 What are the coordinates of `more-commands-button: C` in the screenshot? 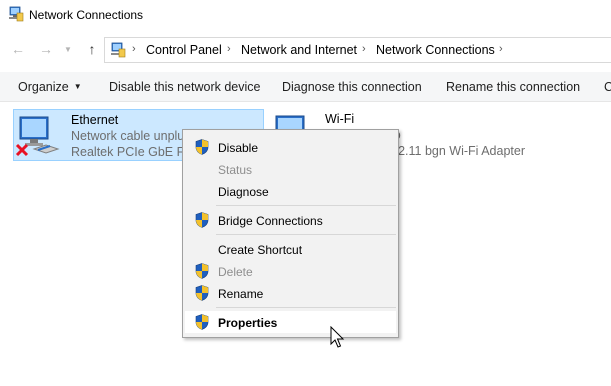 It's located at (607, 87).